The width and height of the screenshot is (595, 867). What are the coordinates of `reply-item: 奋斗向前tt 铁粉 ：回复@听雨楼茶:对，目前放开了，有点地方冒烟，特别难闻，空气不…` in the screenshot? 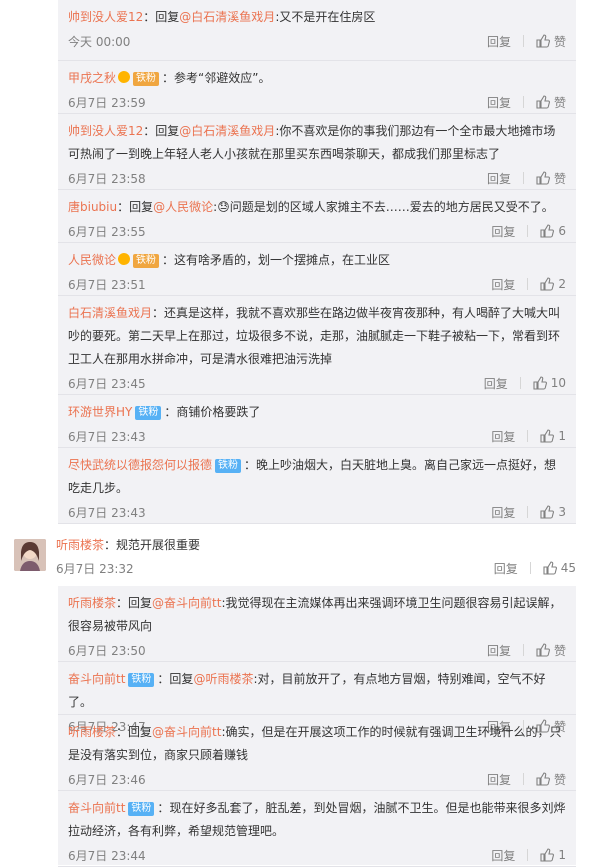 It's located at (317, 698).